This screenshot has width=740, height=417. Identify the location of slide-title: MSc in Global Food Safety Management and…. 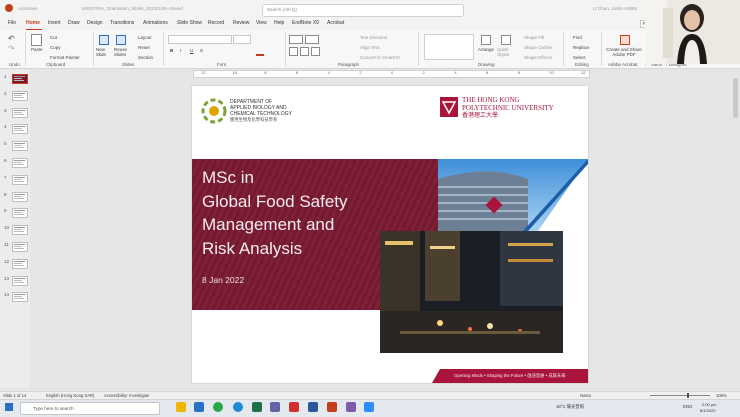
(275, 213).